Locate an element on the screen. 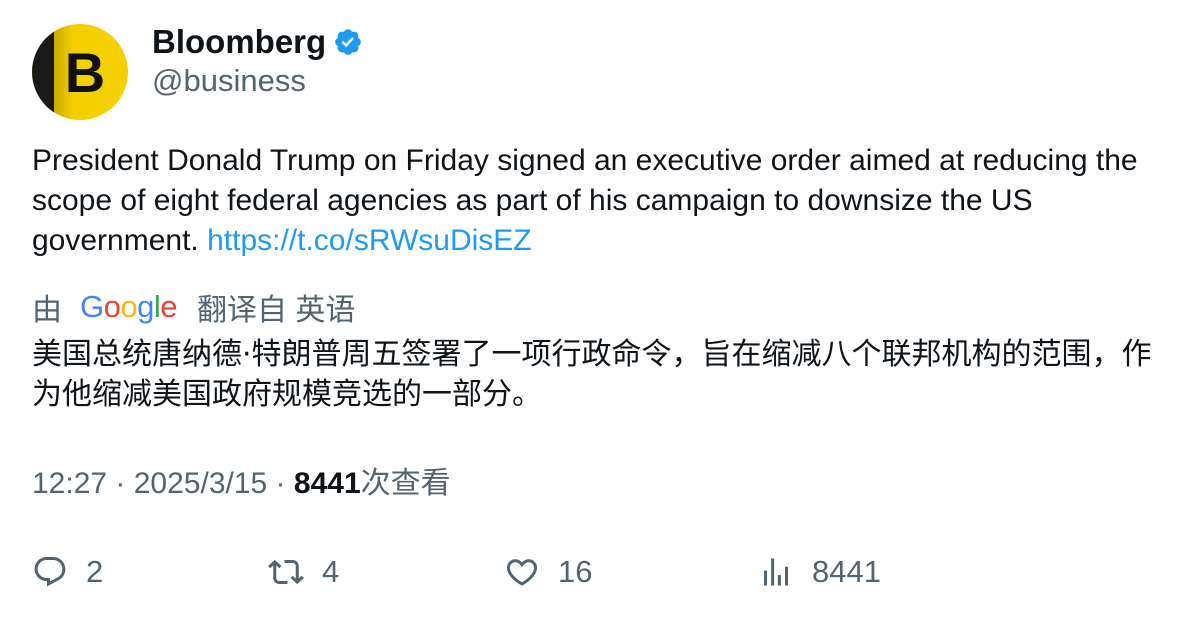 The image size is (1196, 618). analytics-icon is located at coordinates (776, 572).